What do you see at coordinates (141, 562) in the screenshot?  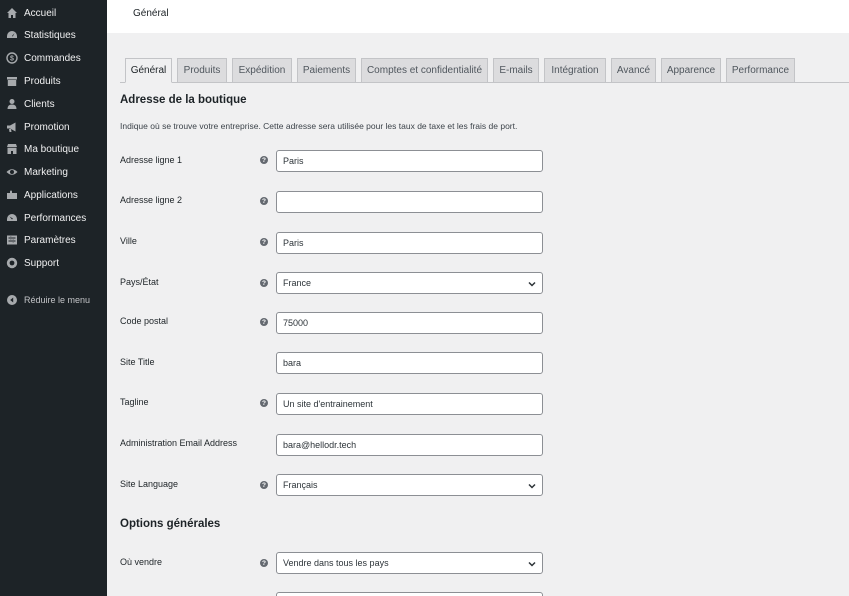 I see `selling-location-label: Où vendre` at bounding box center [141, 562].